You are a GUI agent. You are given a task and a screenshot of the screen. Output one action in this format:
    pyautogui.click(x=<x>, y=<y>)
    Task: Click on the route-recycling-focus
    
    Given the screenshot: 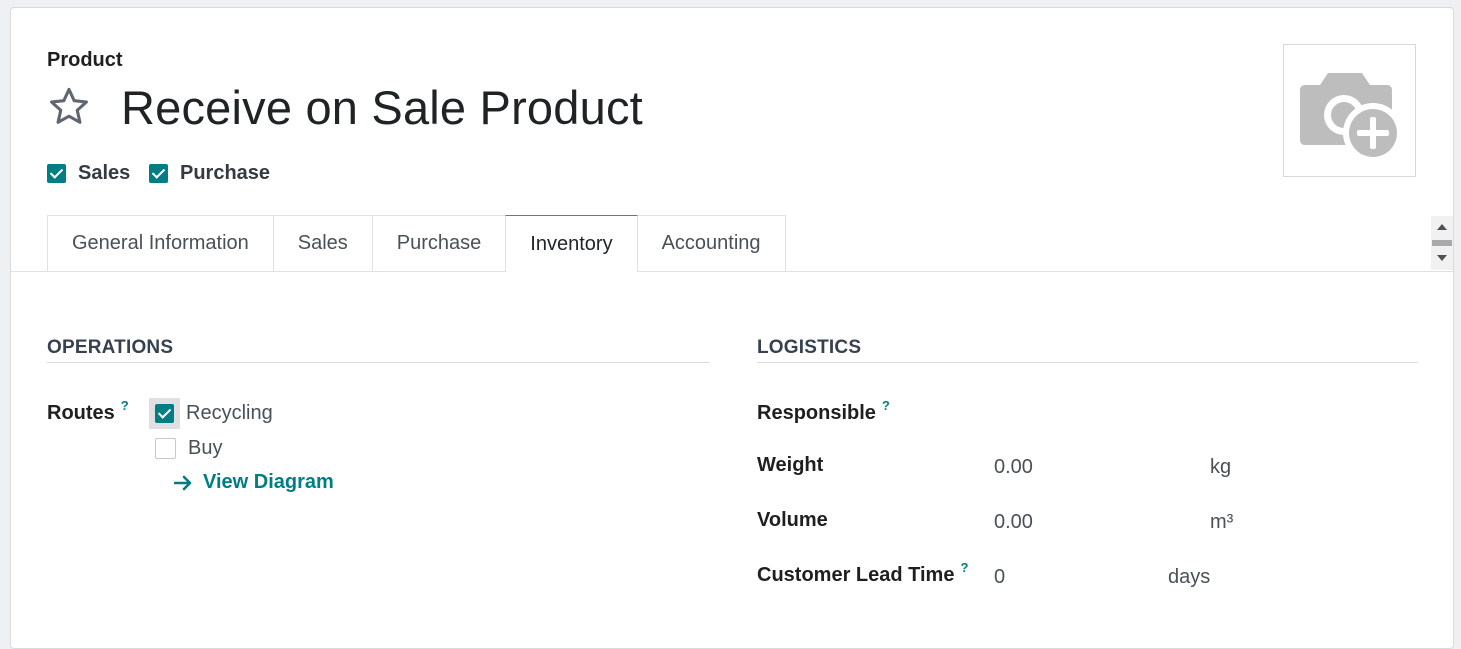 What is the action you would take?
    pyautogui.click(x=164, y=413)
    